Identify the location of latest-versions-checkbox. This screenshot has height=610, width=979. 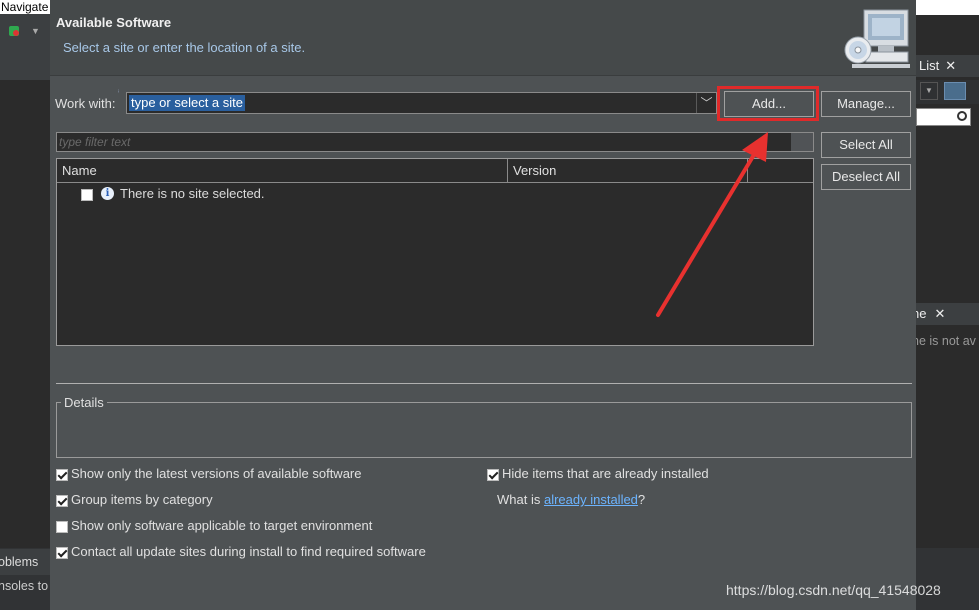
(62, 475).